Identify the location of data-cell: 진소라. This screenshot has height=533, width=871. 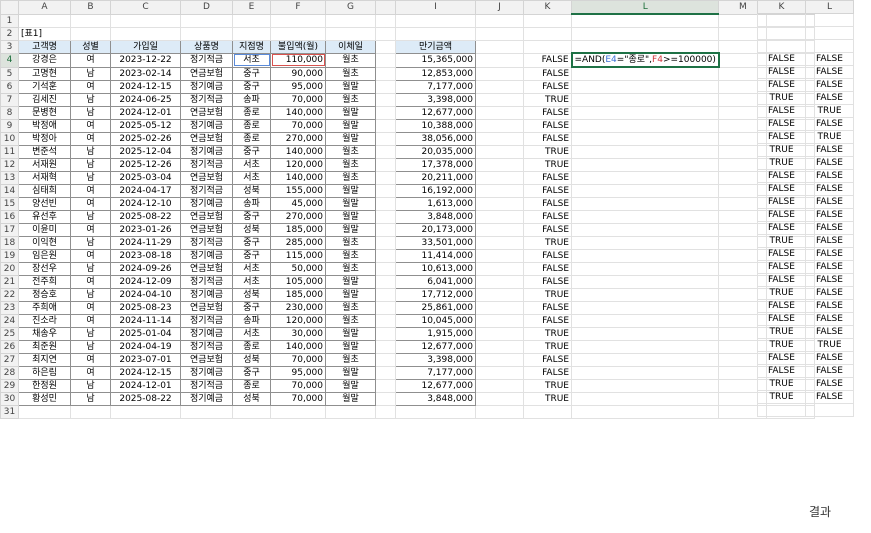
(44, 320).